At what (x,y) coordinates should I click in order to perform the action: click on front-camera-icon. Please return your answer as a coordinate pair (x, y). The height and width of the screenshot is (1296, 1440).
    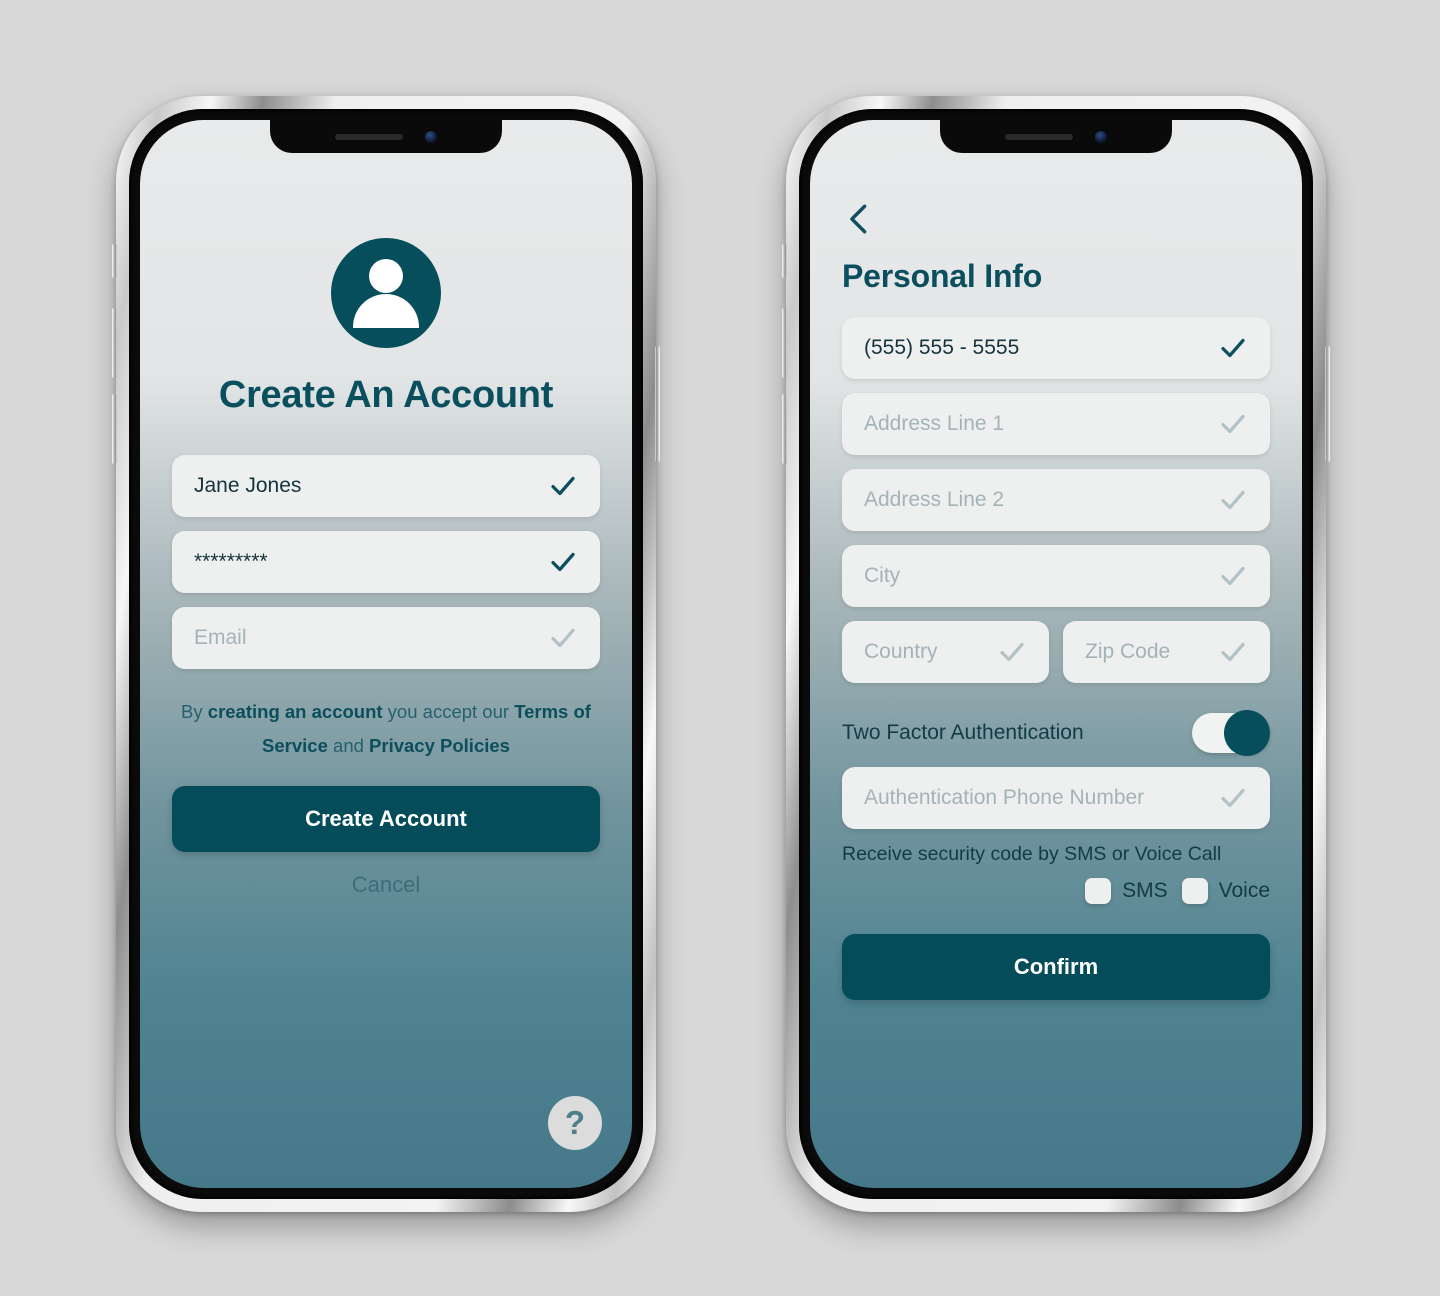
    Looking at the image, I should click on (431, 136).